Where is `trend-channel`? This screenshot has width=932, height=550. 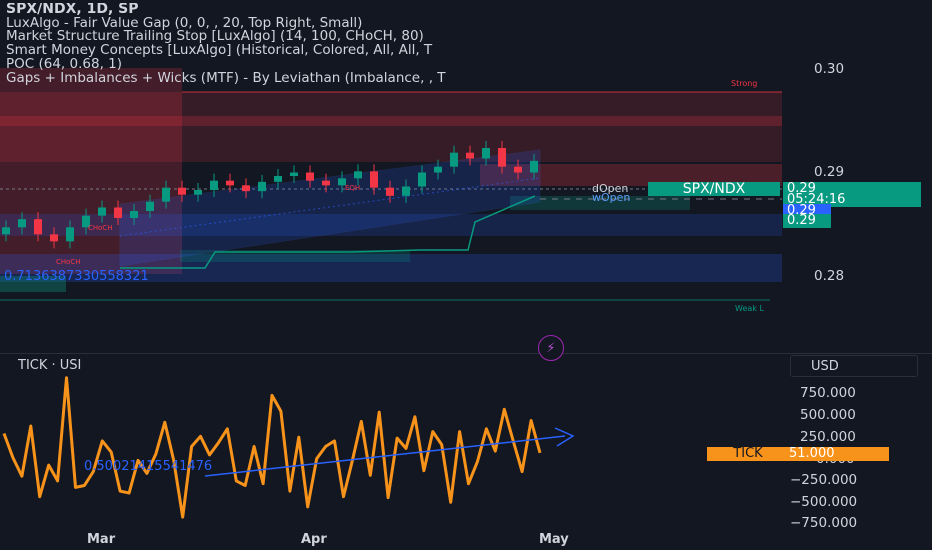 trend-channel is located at coordinates (330, 208).